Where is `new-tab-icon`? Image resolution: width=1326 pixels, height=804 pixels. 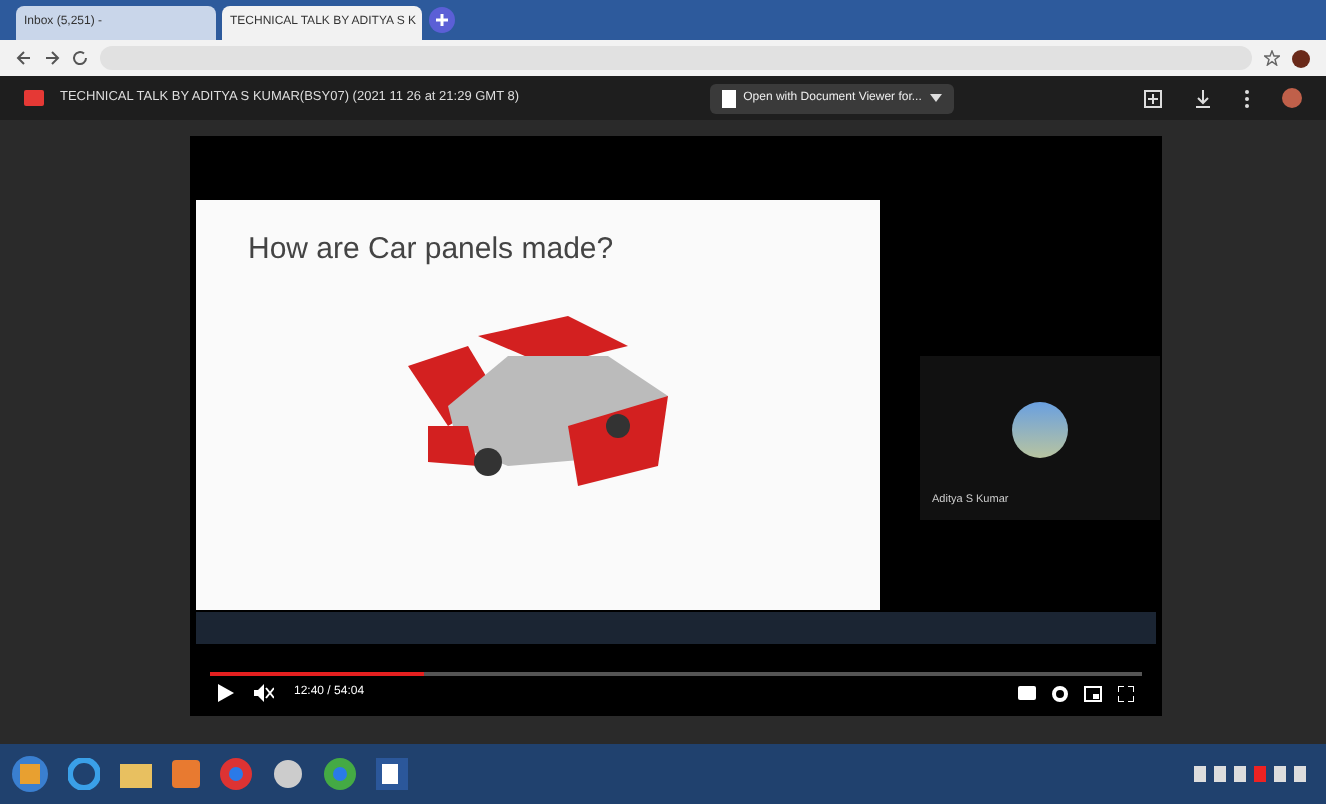 new-tab-icon is located at coordinates (442, 20).